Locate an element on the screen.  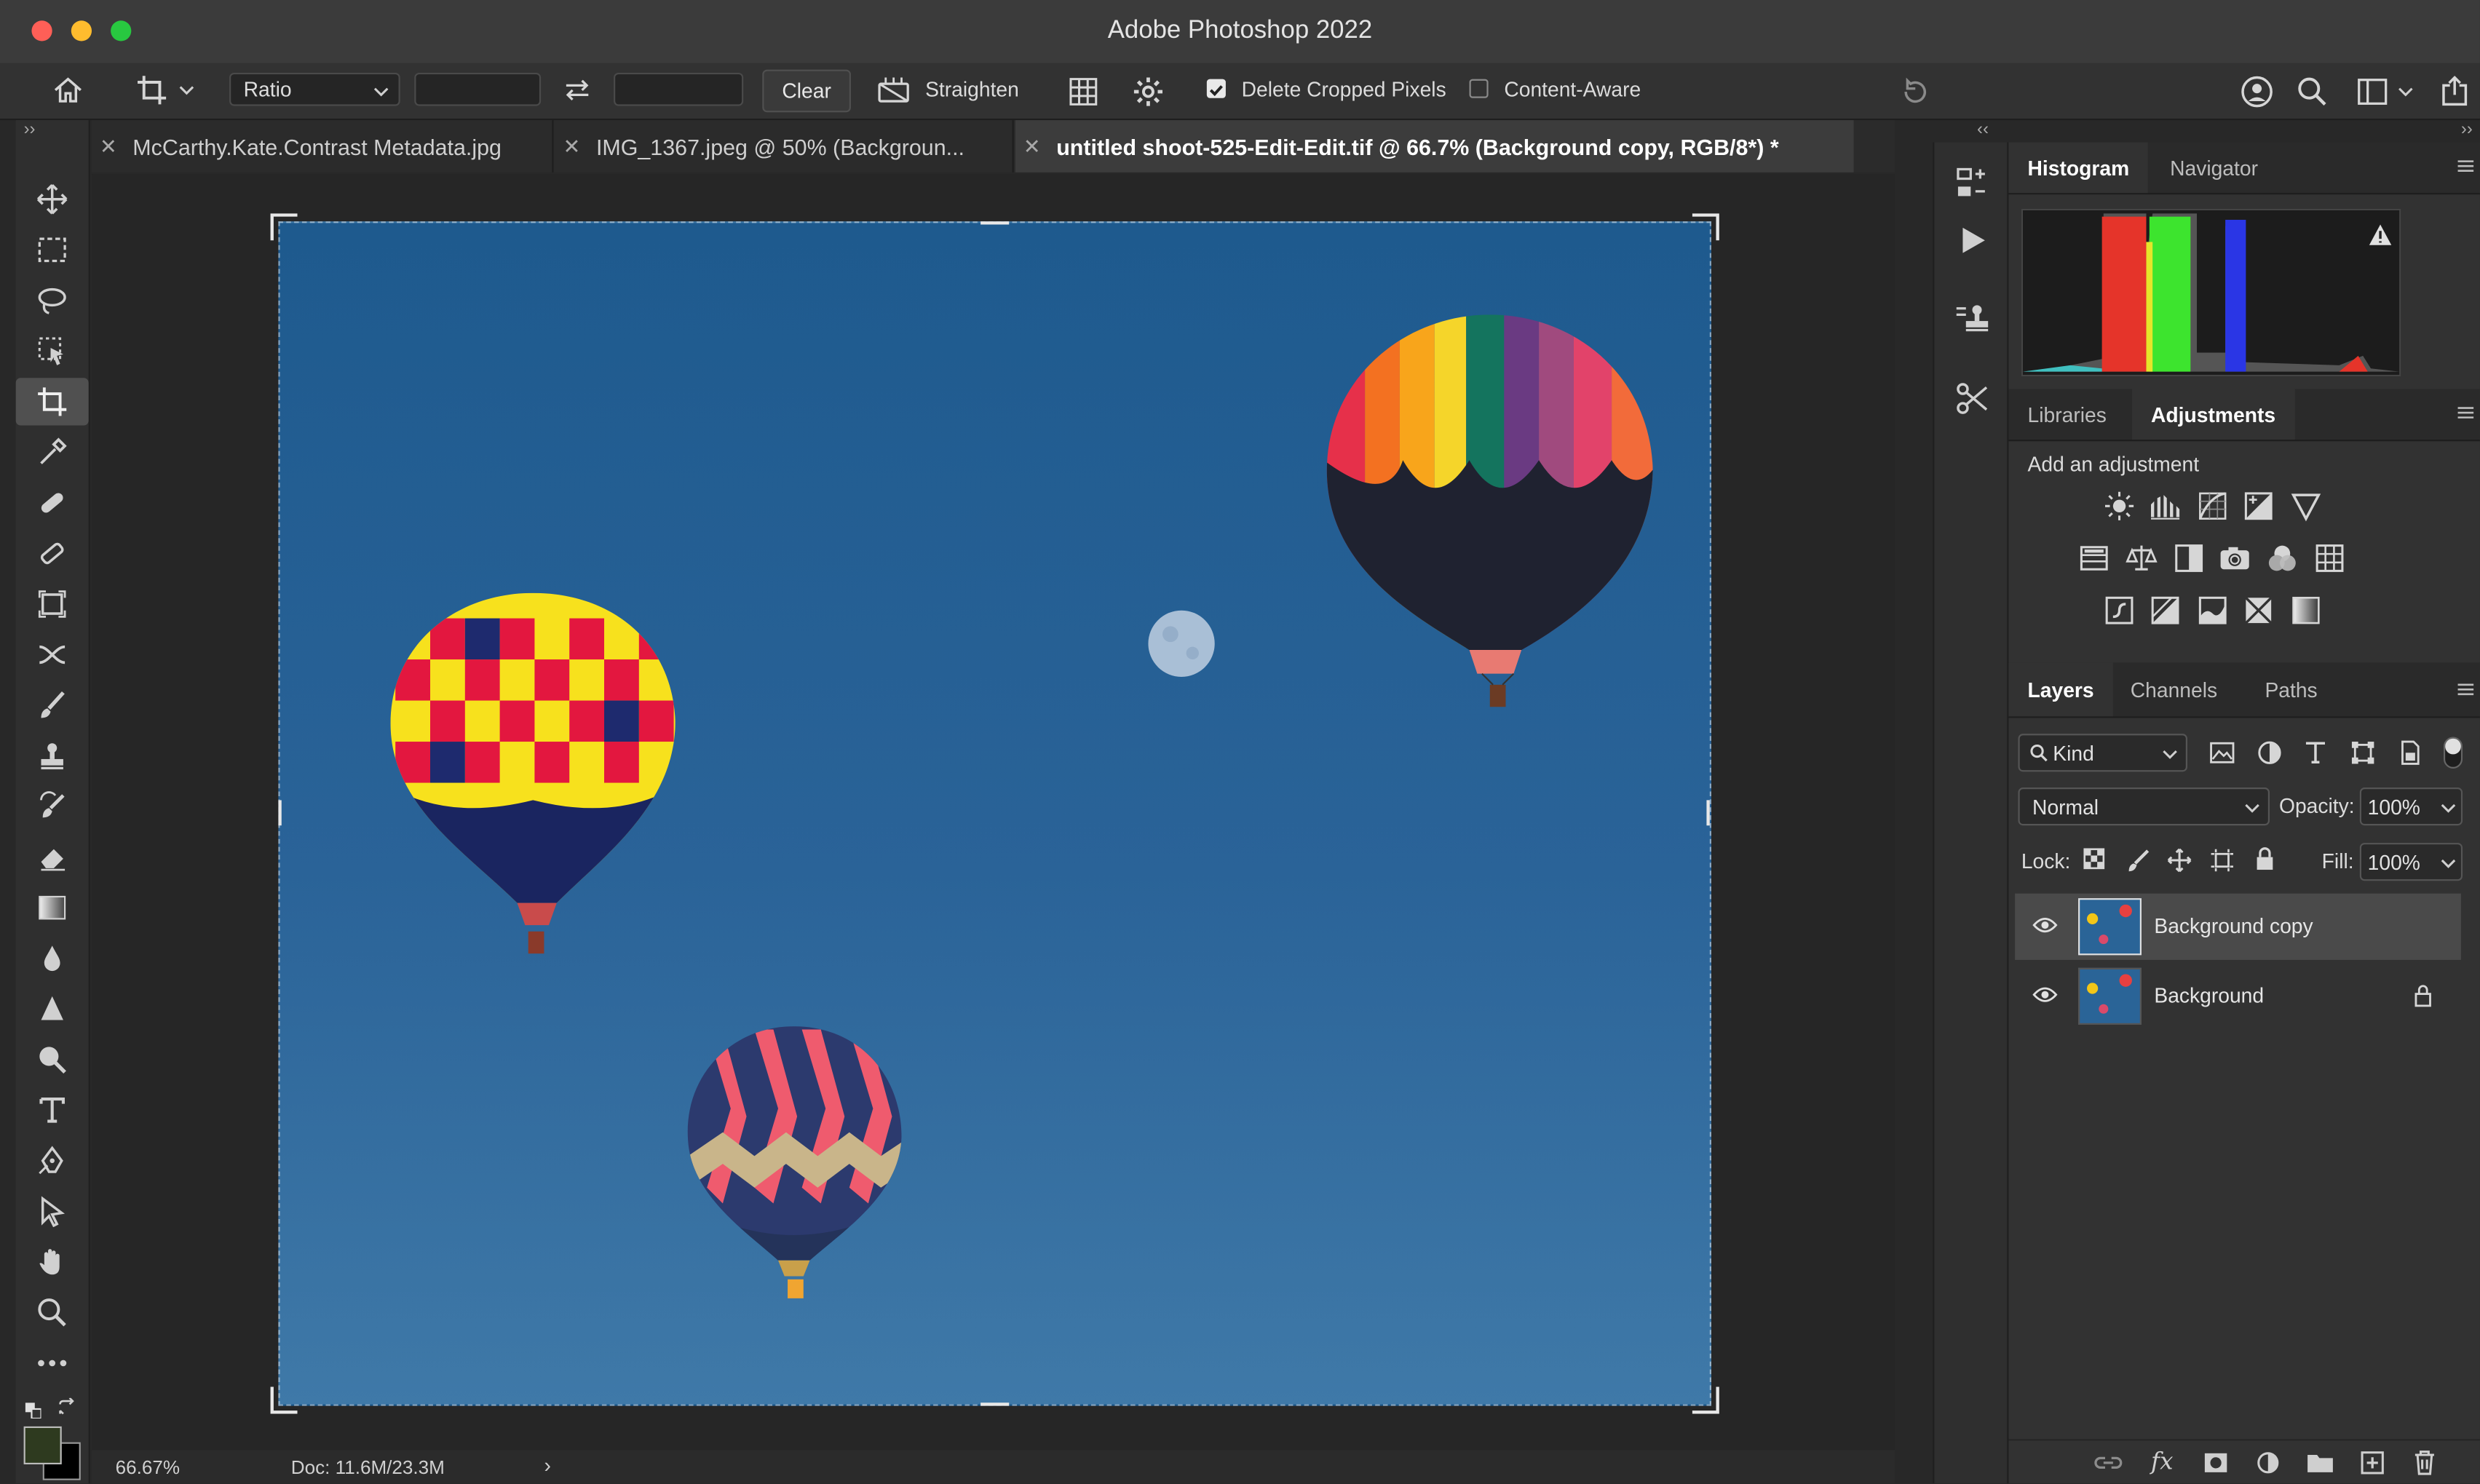
content-aware-checkbox is located at coordinates (1479, 88).